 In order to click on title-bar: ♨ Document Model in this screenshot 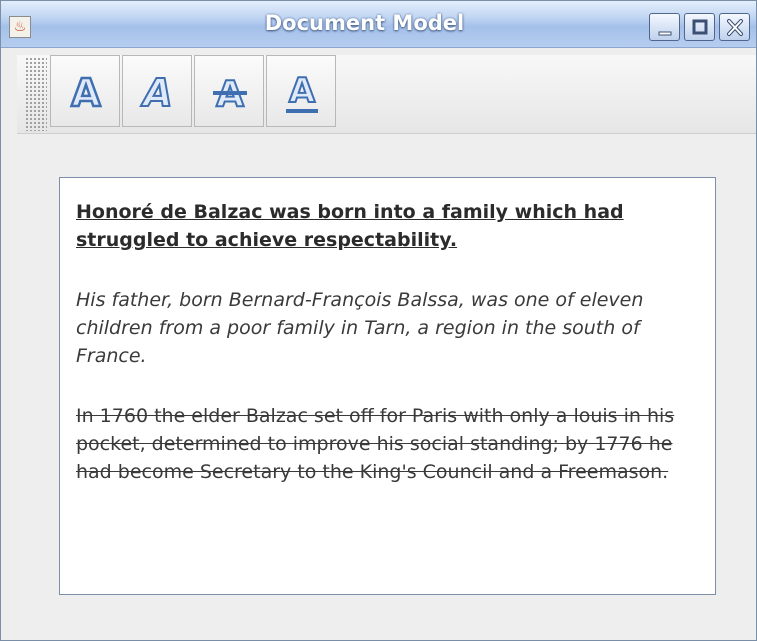, I will do `click(378, 24)`.